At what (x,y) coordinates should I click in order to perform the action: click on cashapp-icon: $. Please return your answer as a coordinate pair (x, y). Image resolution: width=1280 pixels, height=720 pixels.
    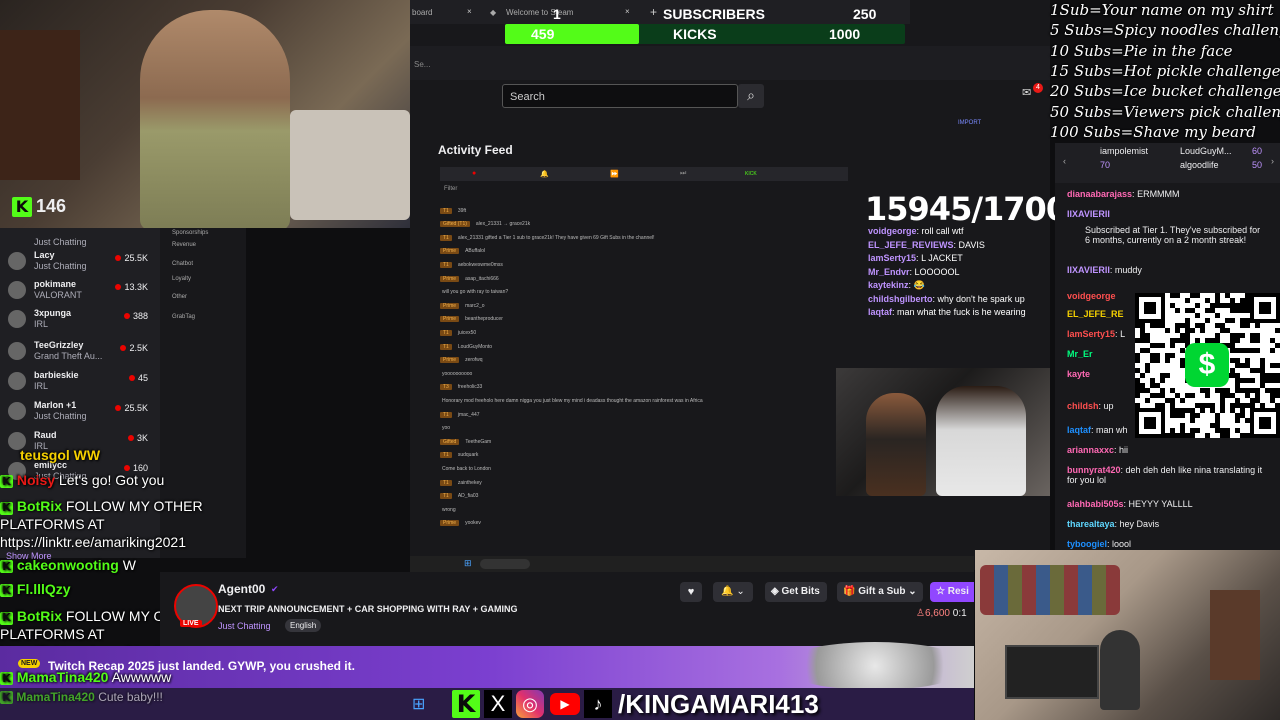
    Looking at the image, I should click on (1207, 365).